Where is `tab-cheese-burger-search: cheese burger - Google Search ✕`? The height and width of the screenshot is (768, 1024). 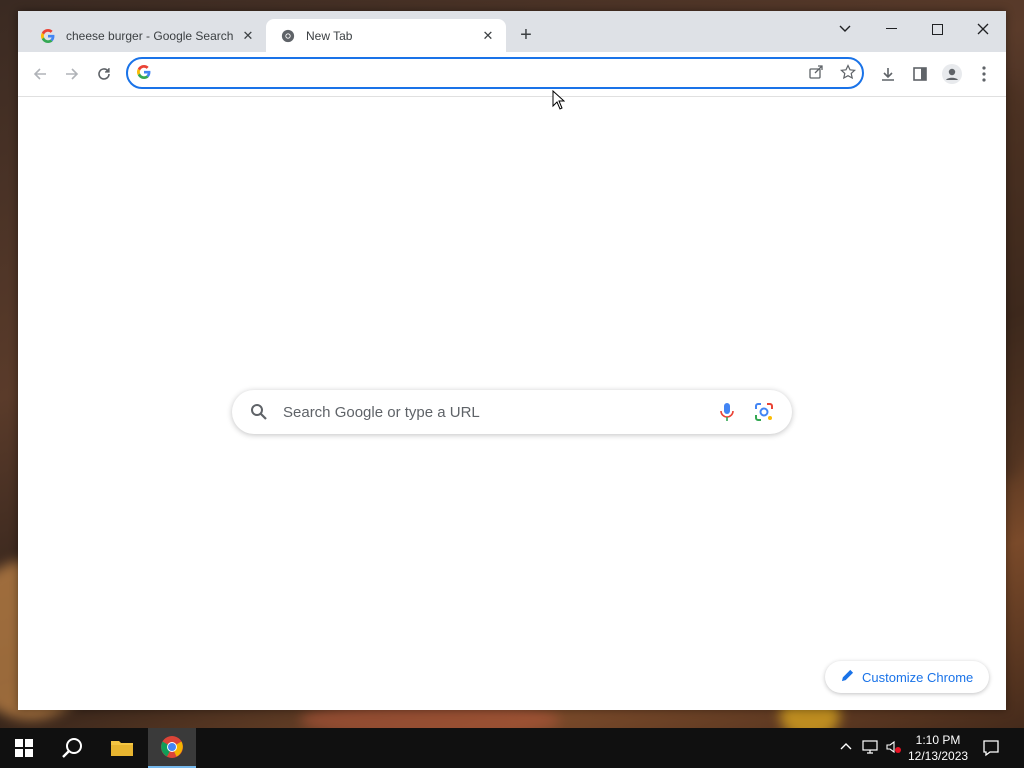
tab-cheese-burger-search: cheese burger - Google Search ✕ is located at coordinates (146, 35).